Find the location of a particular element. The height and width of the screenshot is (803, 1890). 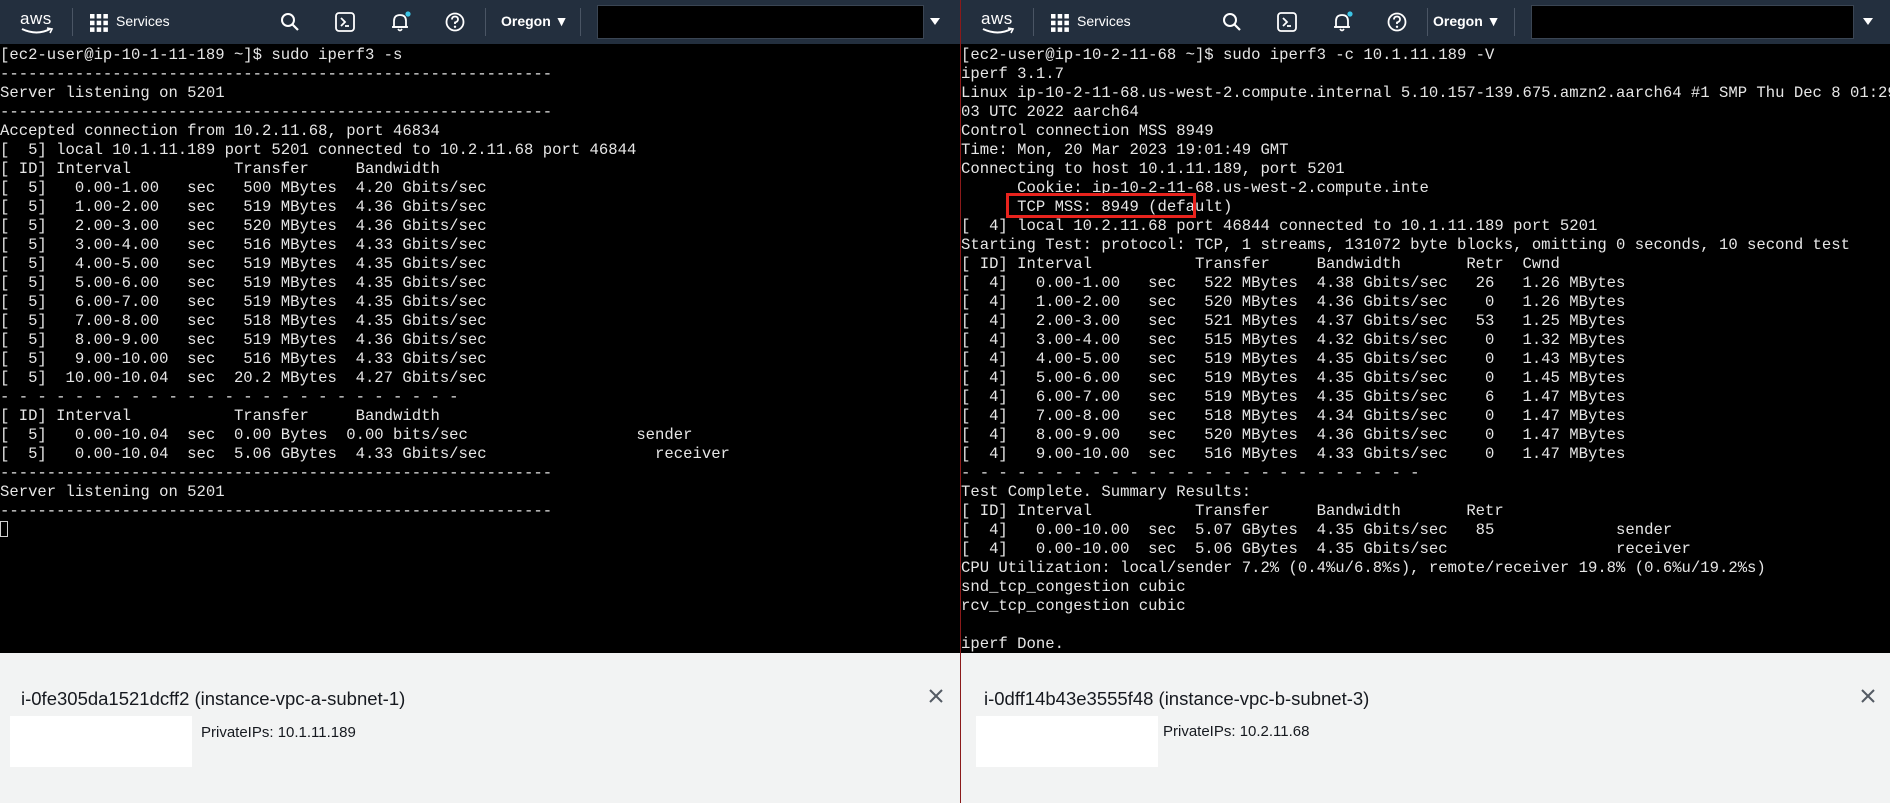

tcp-mss-highlight-box is located at coordinates (1101, 205).